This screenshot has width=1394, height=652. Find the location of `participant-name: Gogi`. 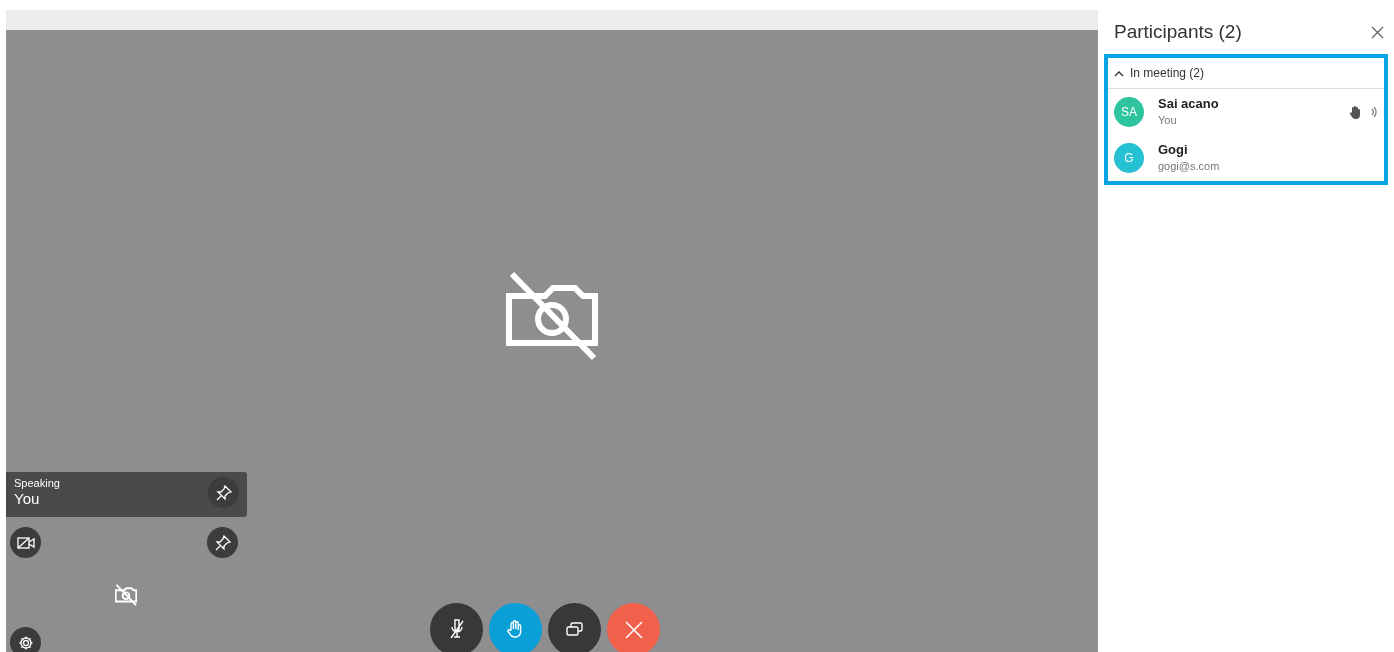

participant-name: Gogi is located at coordinates (1173, 149).